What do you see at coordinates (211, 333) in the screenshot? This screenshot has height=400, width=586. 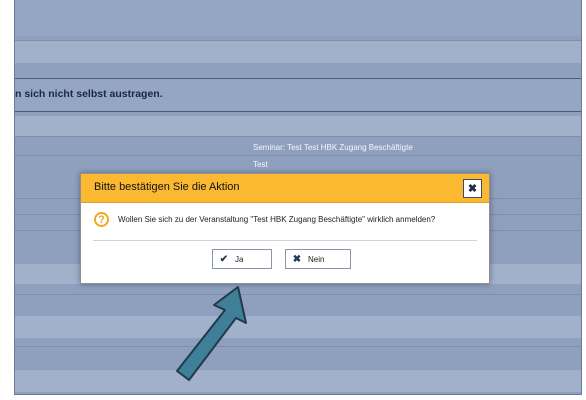 I see `annotation-arrow-icon` at bounding box center [211, 333].